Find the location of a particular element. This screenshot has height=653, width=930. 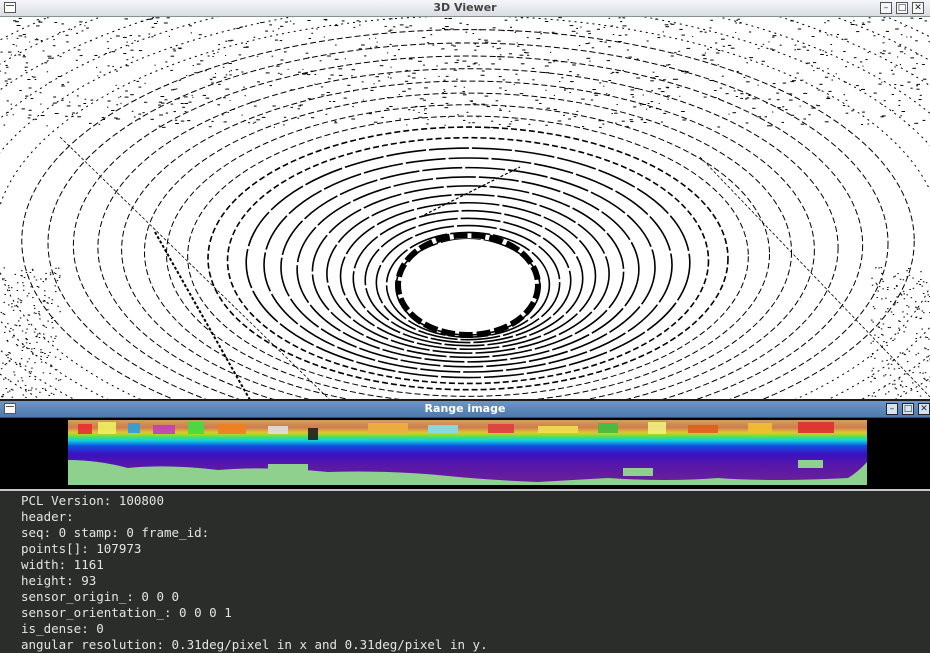

range-image-titlebar: Range image – □ ✕ is located at coordinates (465, 409).